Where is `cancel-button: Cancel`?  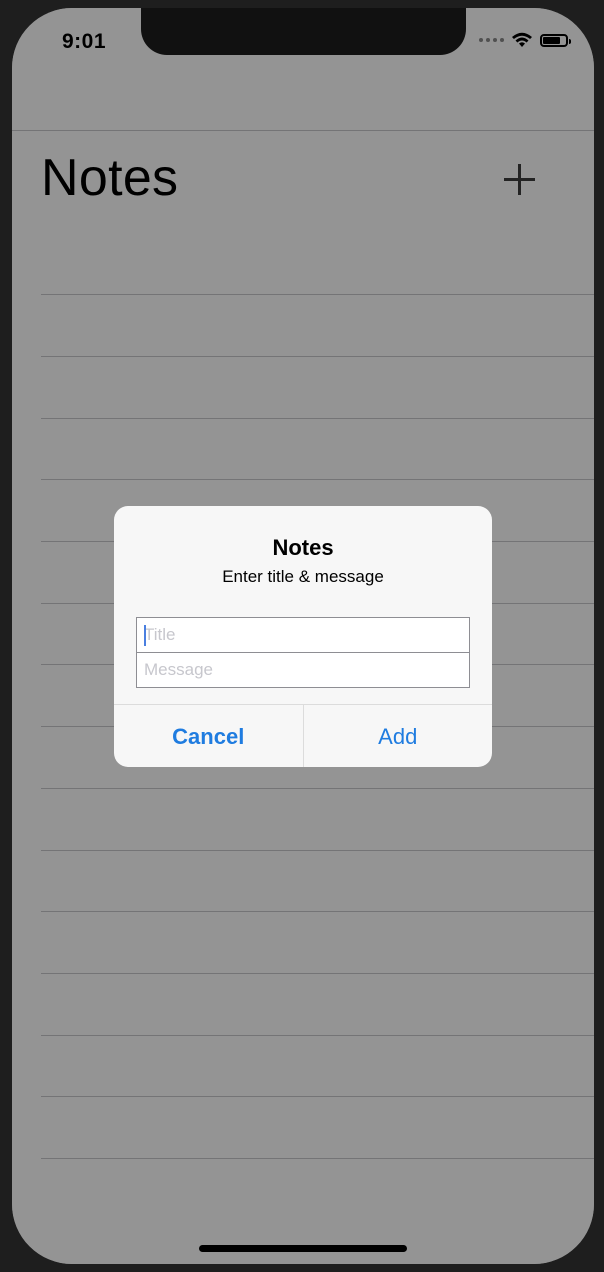 cancel-button: Cancel is located at coordinates (209, 736).